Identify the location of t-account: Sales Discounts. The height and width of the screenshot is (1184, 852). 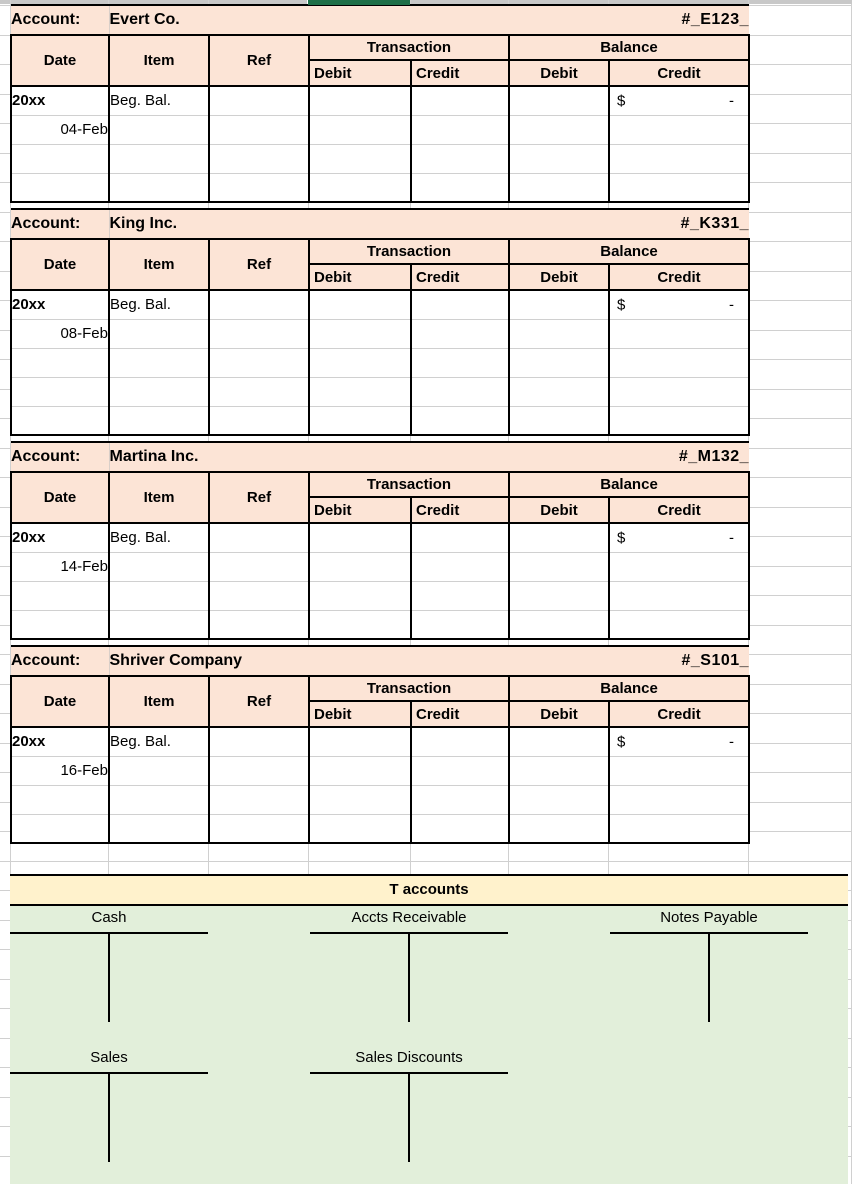
(409, 1115).